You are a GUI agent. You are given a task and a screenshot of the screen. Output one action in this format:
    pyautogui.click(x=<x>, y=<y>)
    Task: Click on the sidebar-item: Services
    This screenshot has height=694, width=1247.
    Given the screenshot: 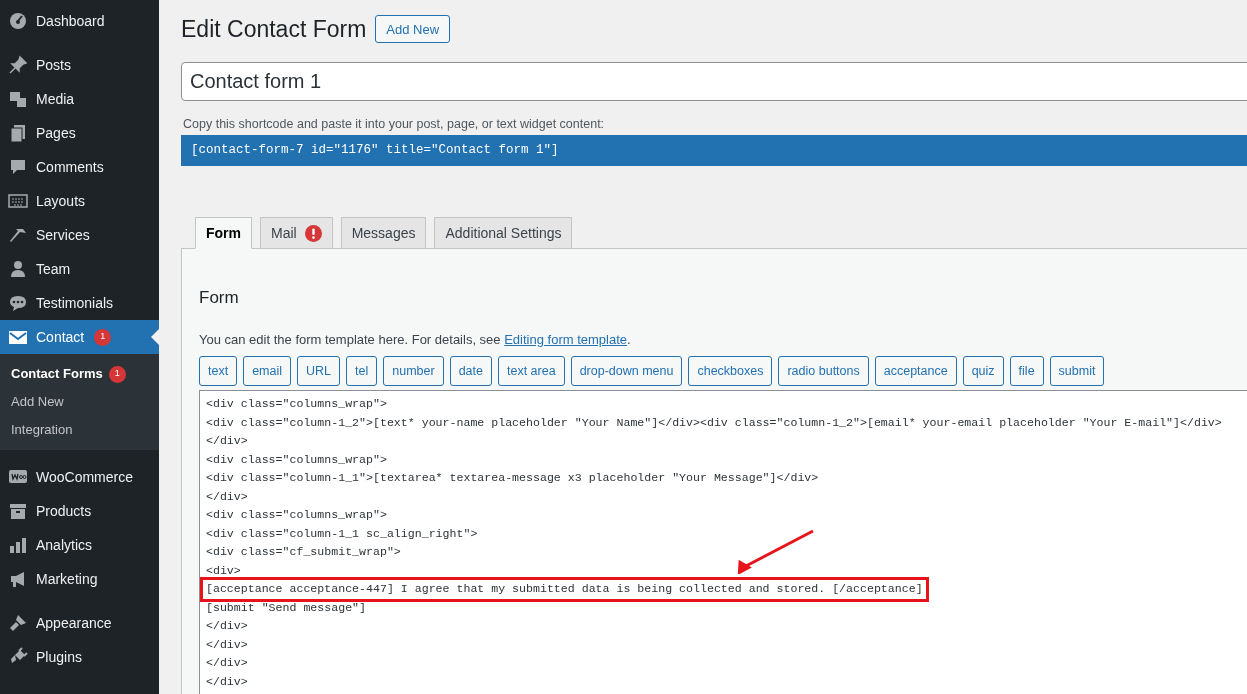 What is the action you would take?
    pyautogui.click(x=79, y=235)
    